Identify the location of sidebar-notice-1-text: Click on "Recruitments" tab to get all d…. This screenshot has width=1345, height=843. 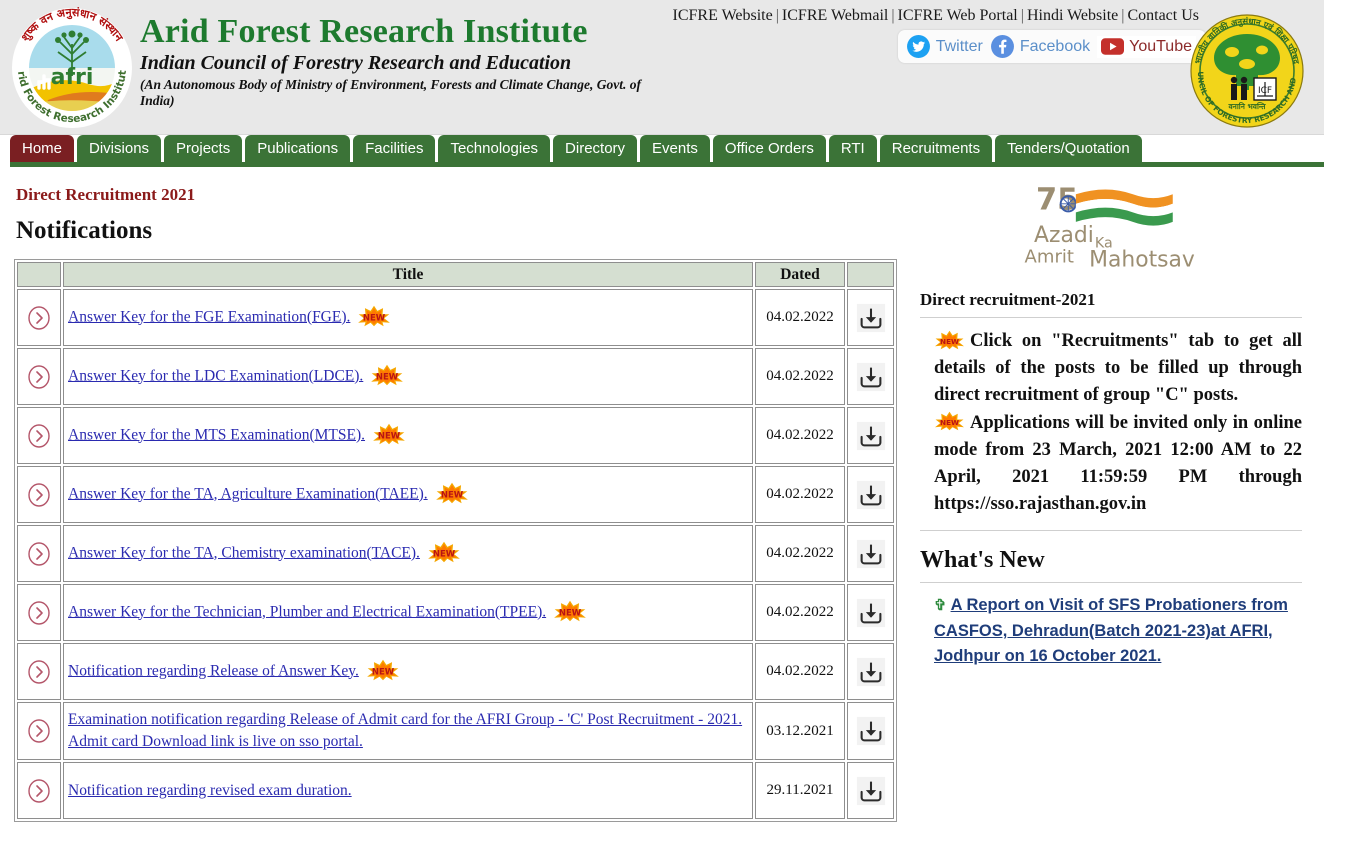
(1118, 368).